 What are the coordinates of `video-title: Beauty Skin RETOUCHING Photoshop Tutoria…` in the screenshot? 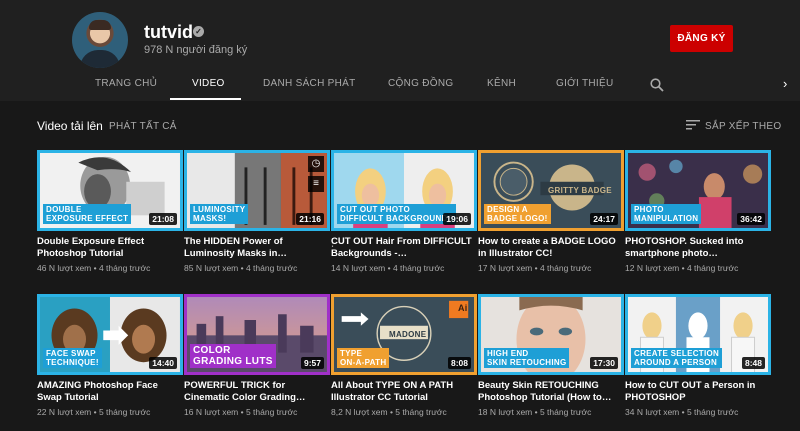 It's located at (551, 391).